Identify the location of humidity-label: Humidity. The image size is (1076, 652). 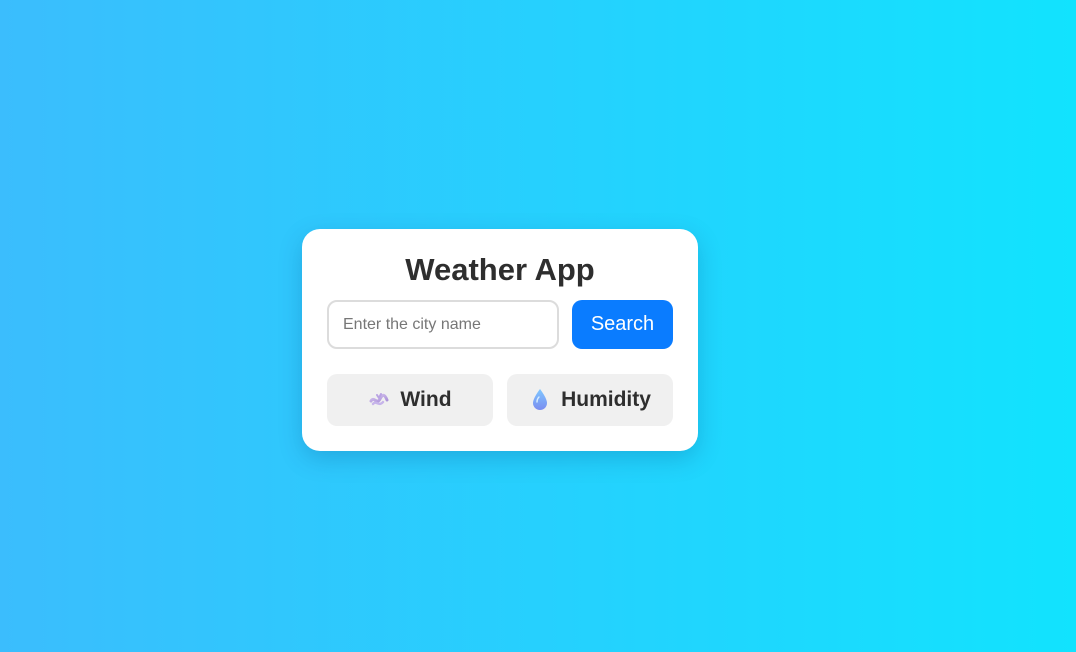
(606, 399).